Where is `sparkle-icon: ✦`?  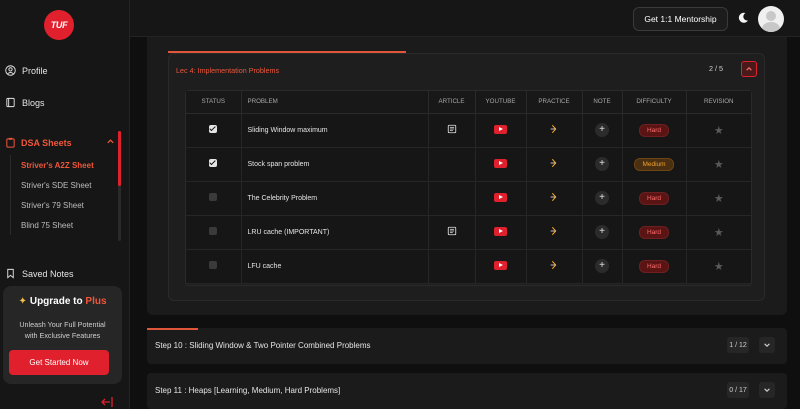 sparkle-icon: ✦ is located at coordinates (22, 301).